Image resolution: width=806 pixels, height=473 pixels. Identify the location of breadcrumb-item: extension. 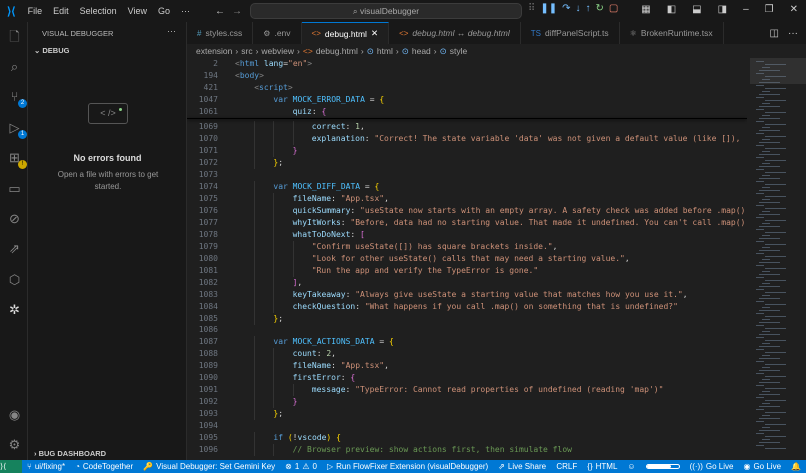
(214, 51).